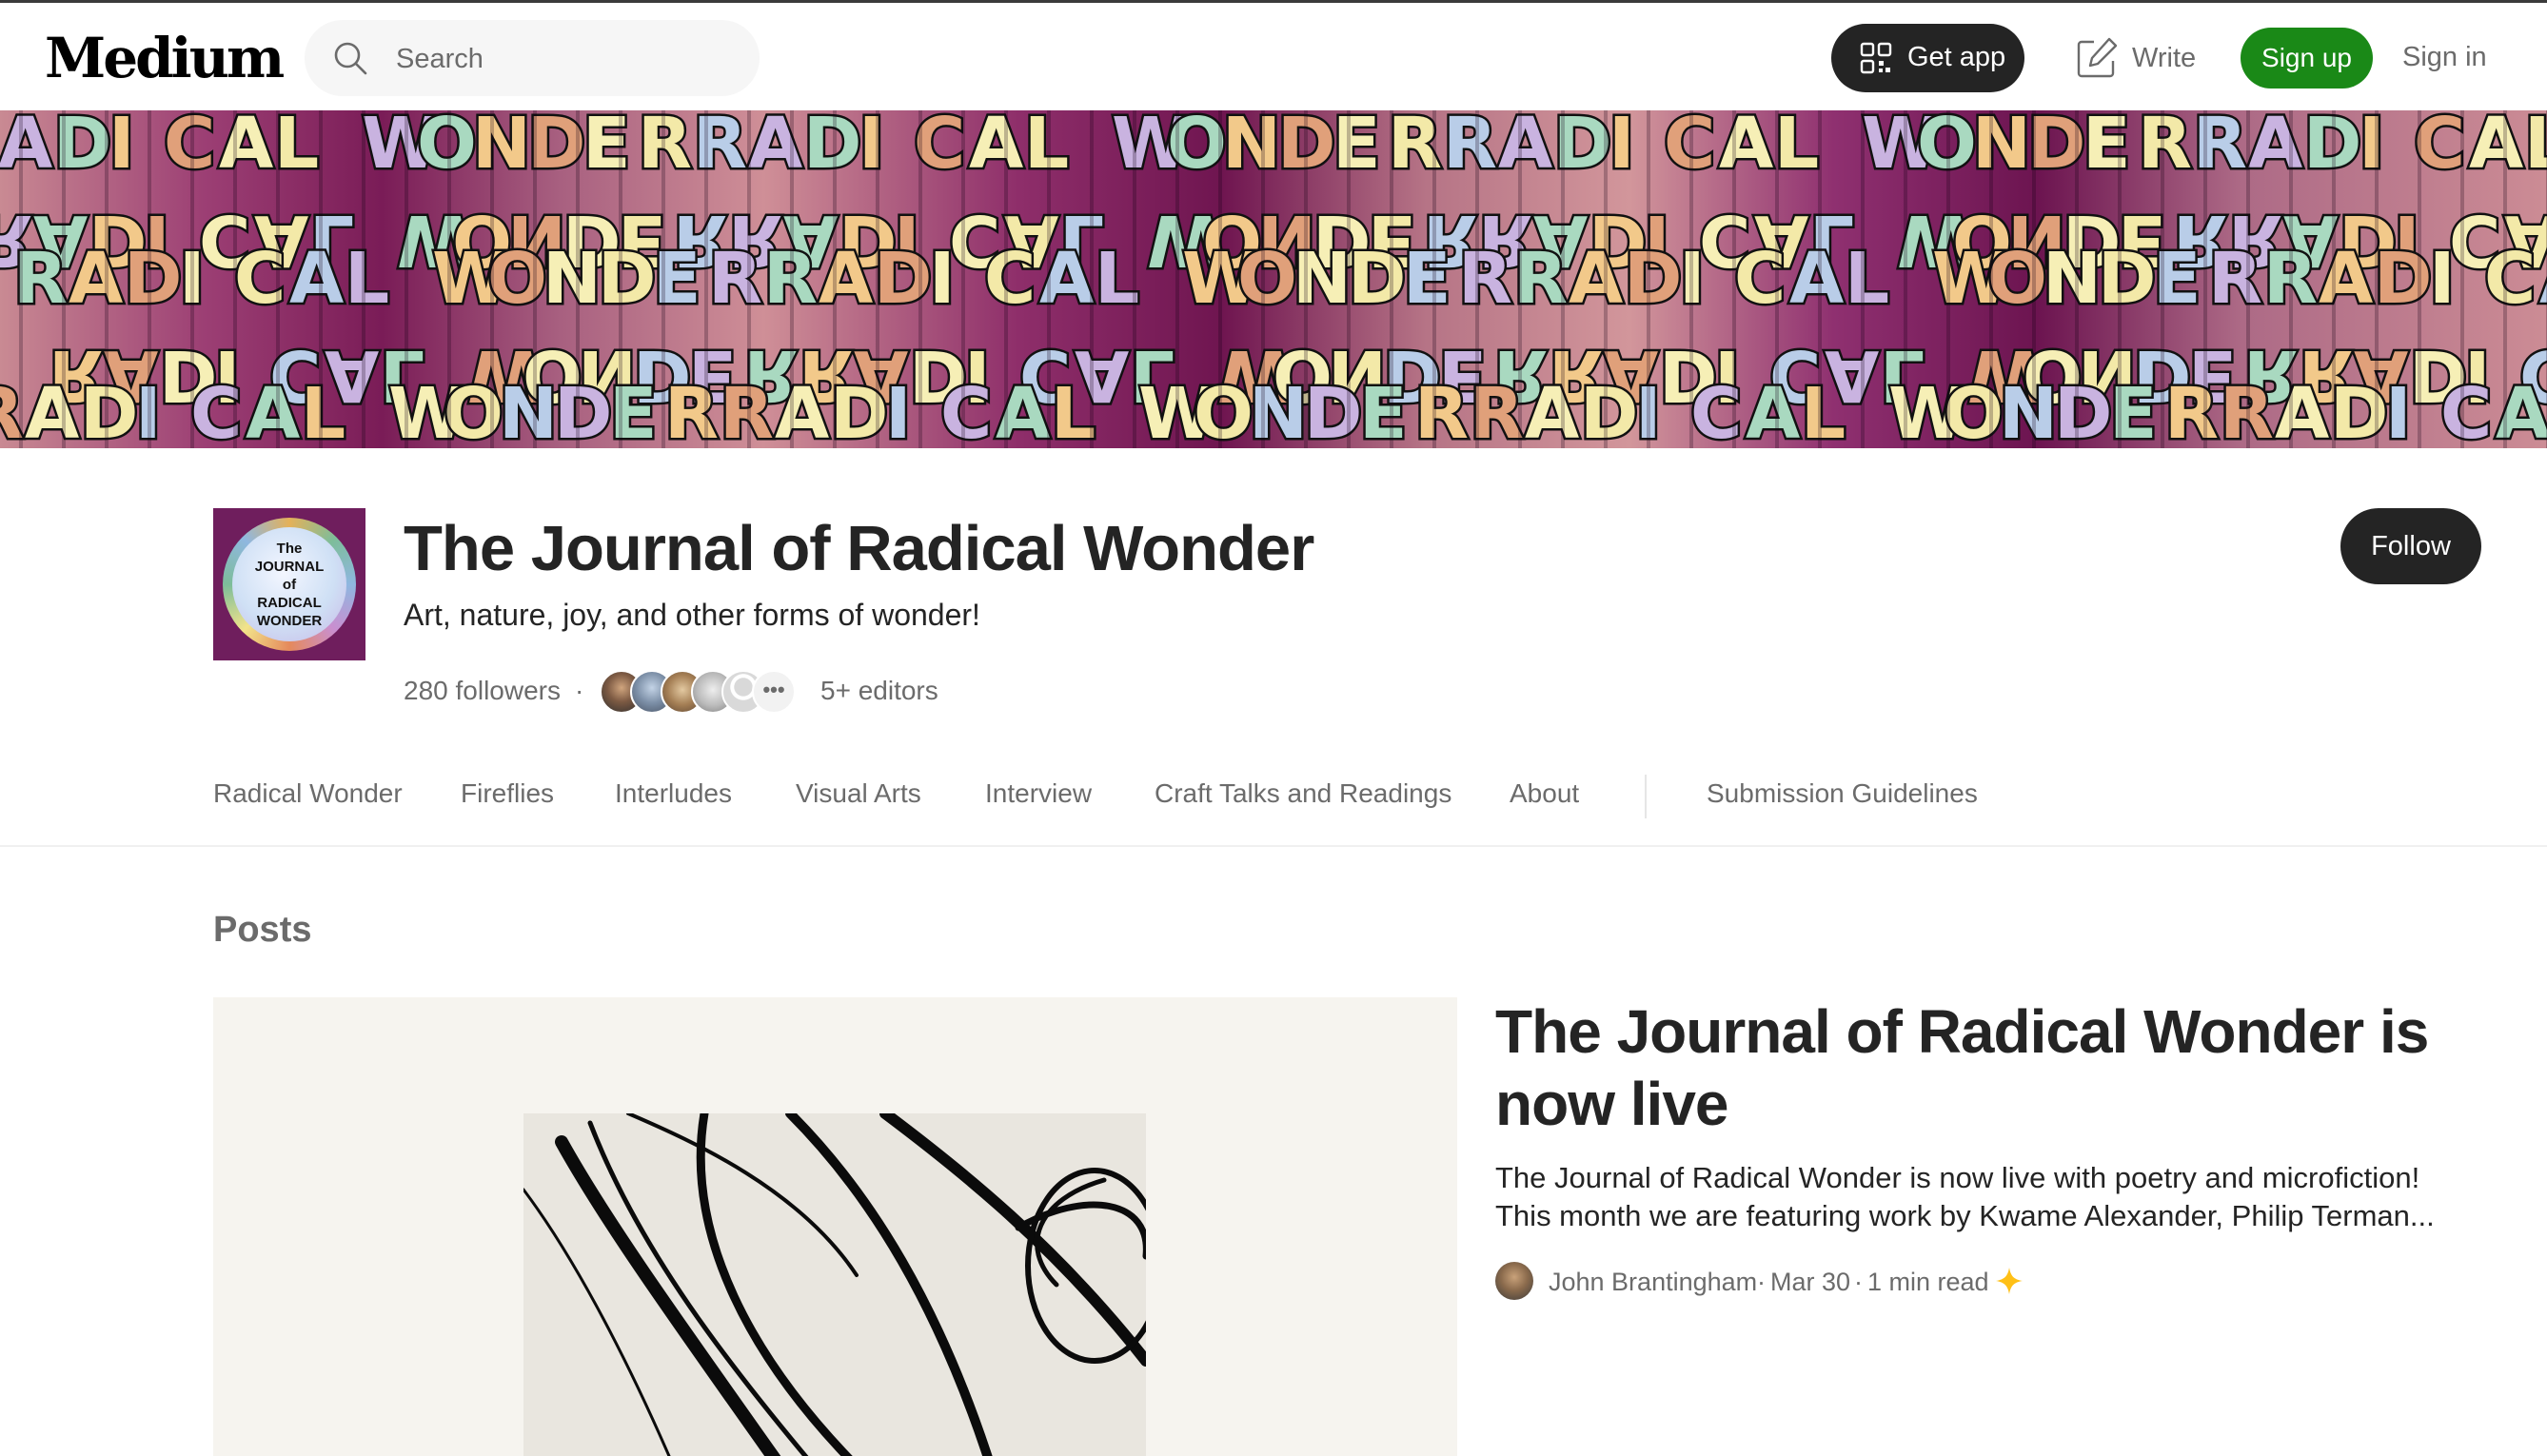 The image size is (2547, 1456). I want to click on tab-craft-talks-and-readings: Craft Talks and Readings, so click(1303, 793).